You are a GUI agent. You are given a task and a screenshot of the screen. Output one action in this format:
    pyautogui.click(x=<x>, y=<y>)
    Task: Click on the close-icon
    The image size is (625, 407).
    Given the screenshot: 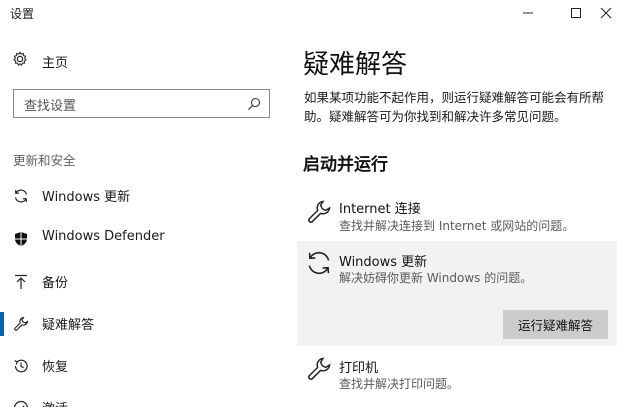 What is the action you would take?
    pyautogui.click(x=606, y=13)
    